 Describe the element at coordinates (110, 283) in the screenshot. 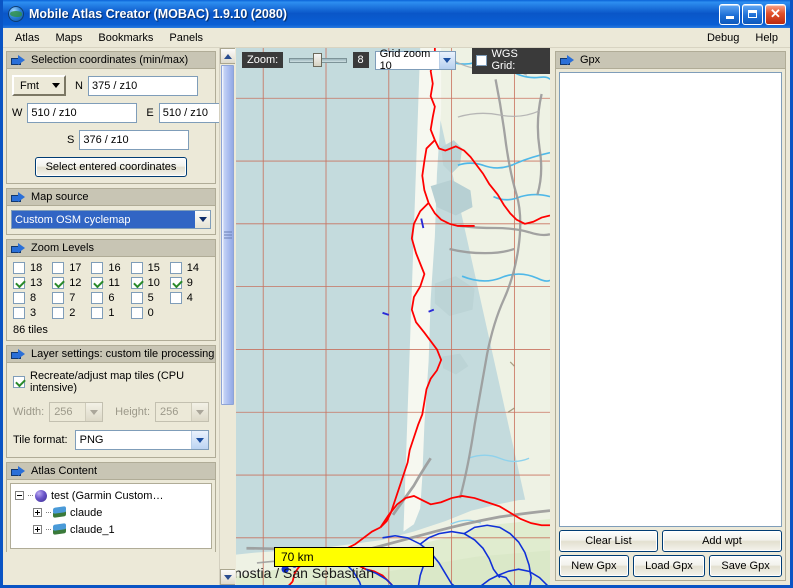

I see `zoom-level-11: 11` at that location.